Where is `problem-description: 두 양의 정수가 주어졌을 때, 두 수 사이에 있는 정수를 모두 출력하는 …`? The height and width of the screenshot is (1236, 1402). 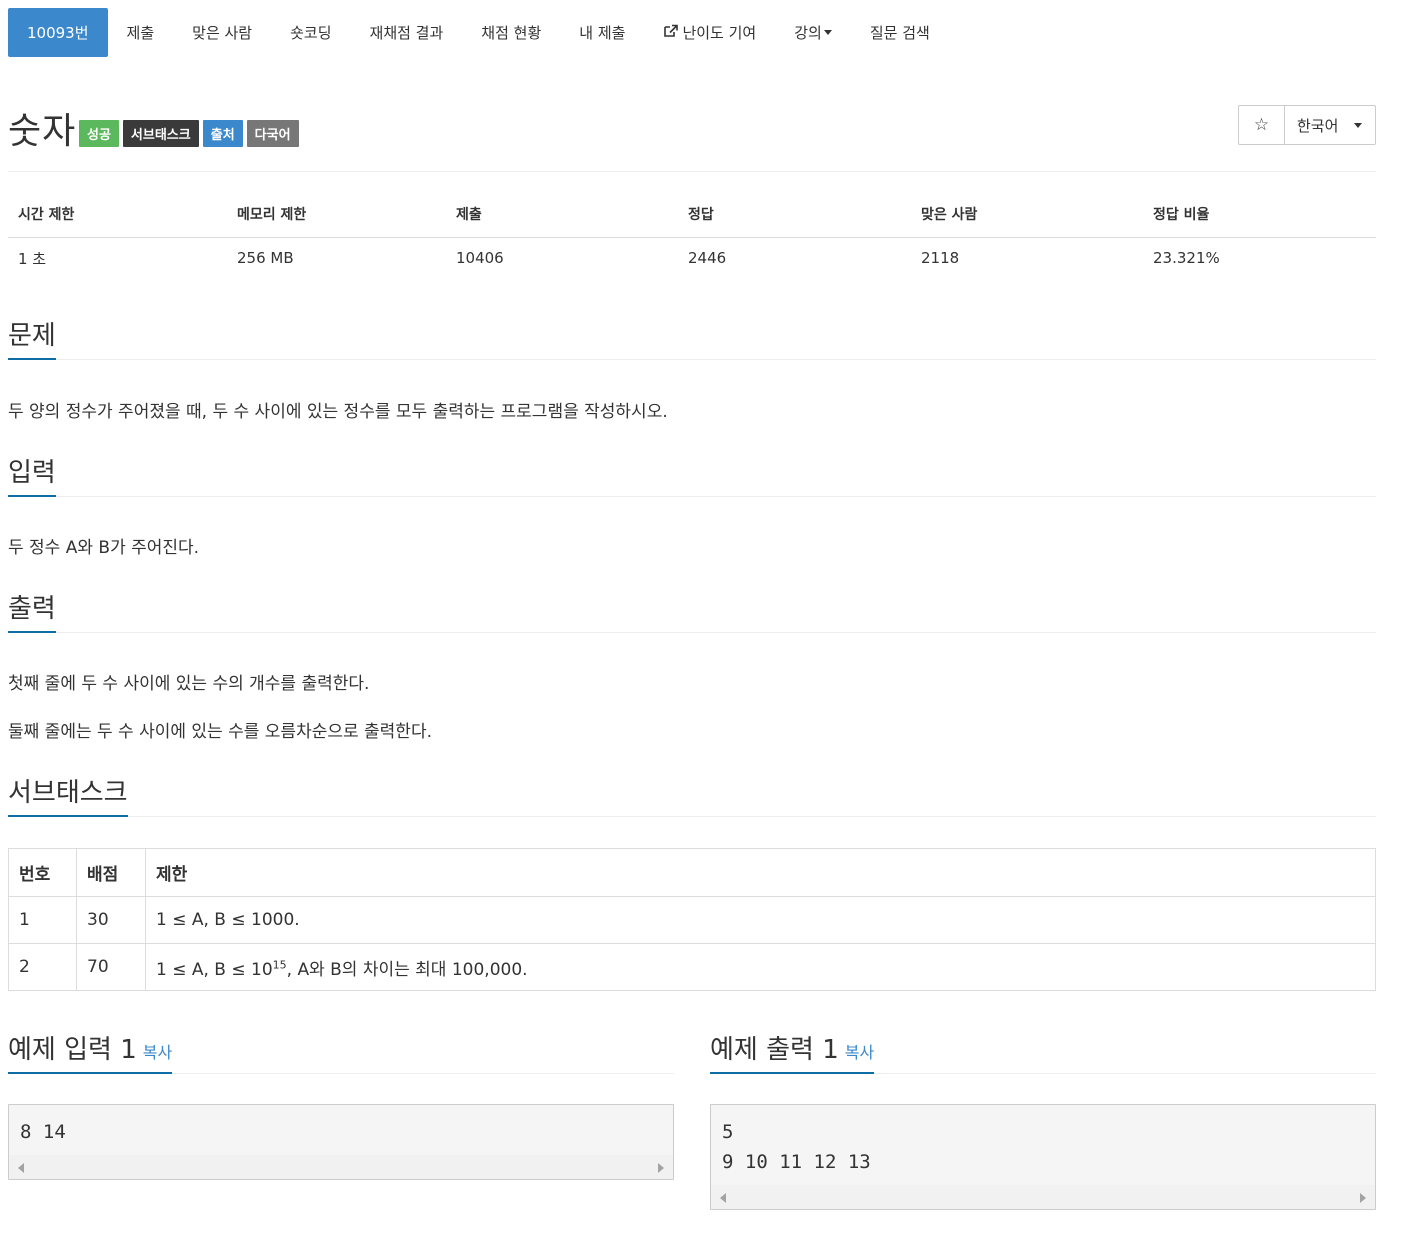 problem-description: 두 양의 정수가 주어졌을 때, 두 수 사이에 있는 정수를 모두 출력하는 … is located at coordinates (338, 412).